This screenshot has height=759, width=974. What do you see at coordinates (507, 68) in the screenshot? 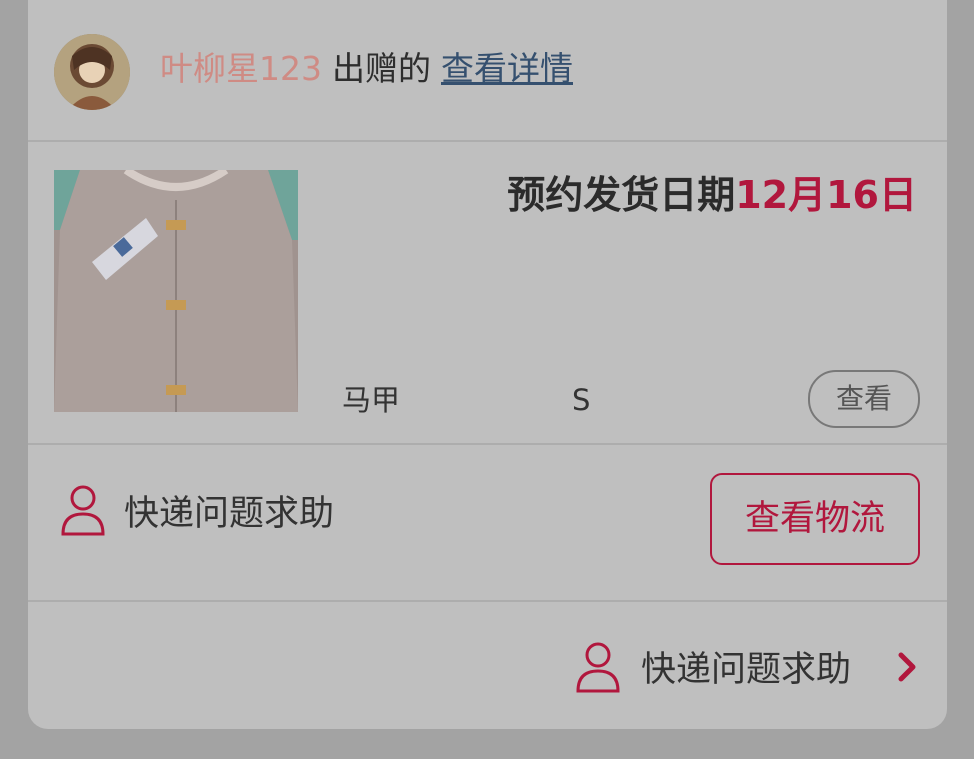
I see `view-details-link: 查看详情` at bounding box center [507, 68].